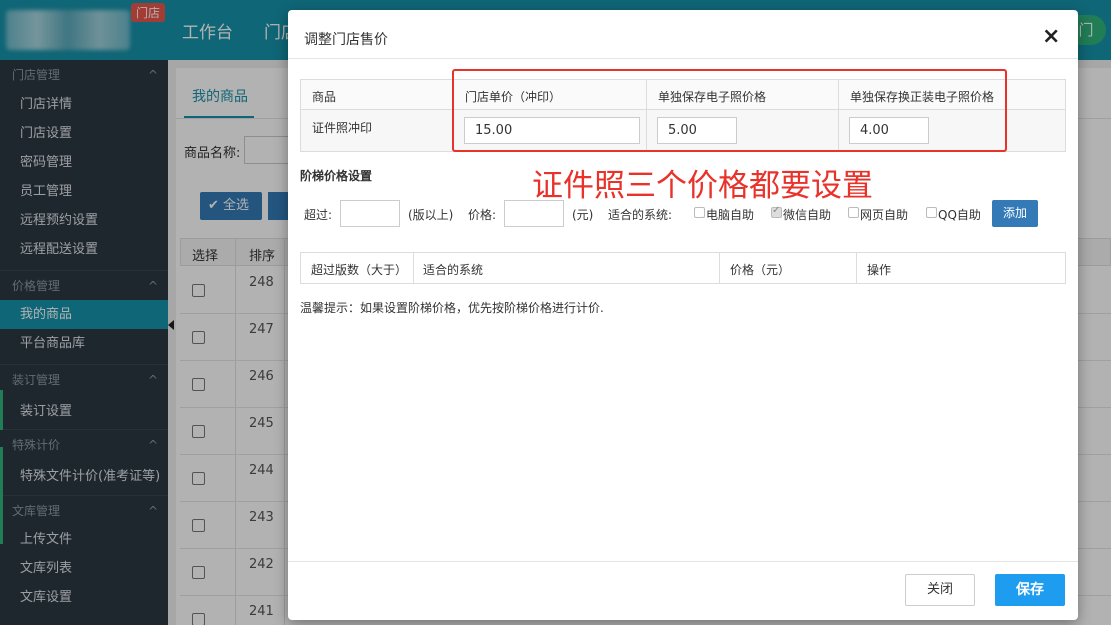  I want to click on annotation-highlight-box, so click(729, 110).